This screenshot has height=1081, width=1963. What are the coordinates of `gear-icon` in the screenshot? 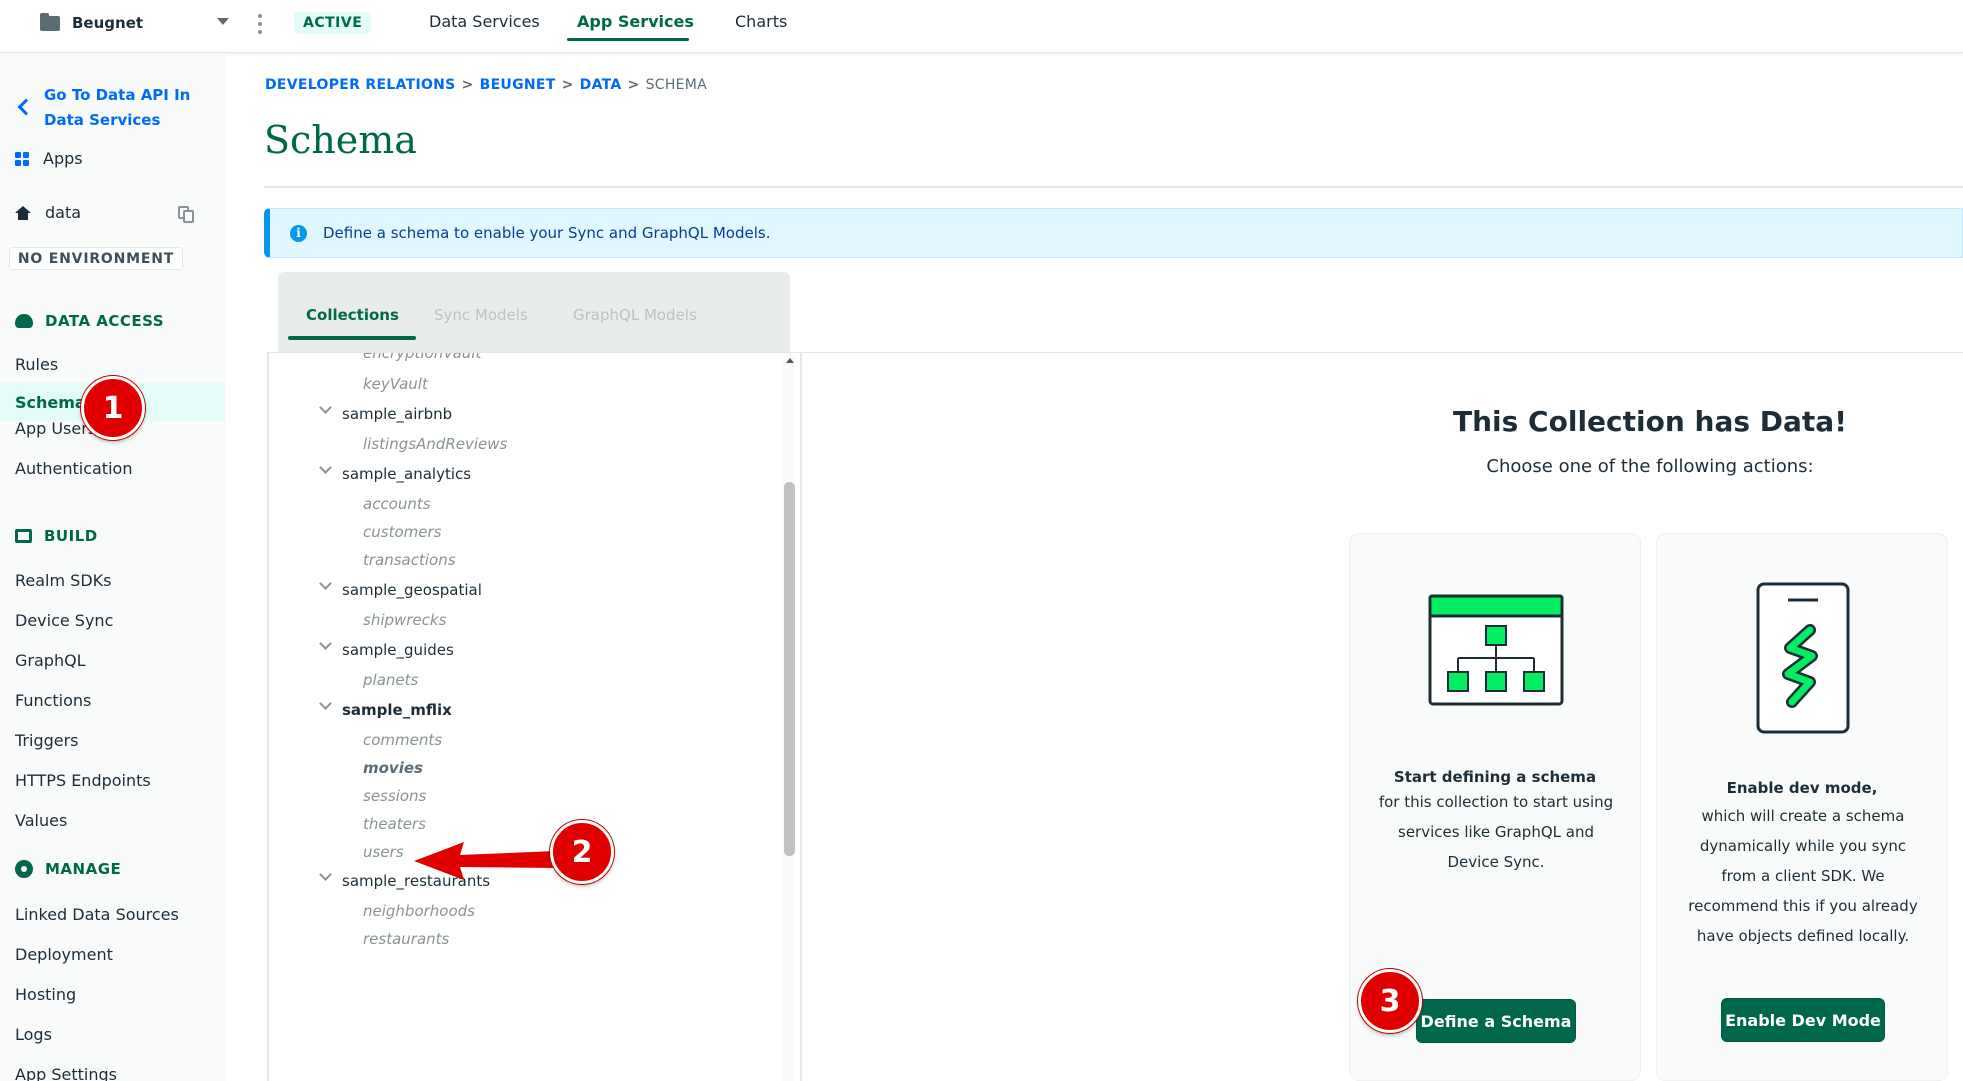 It's located at (24, 869).